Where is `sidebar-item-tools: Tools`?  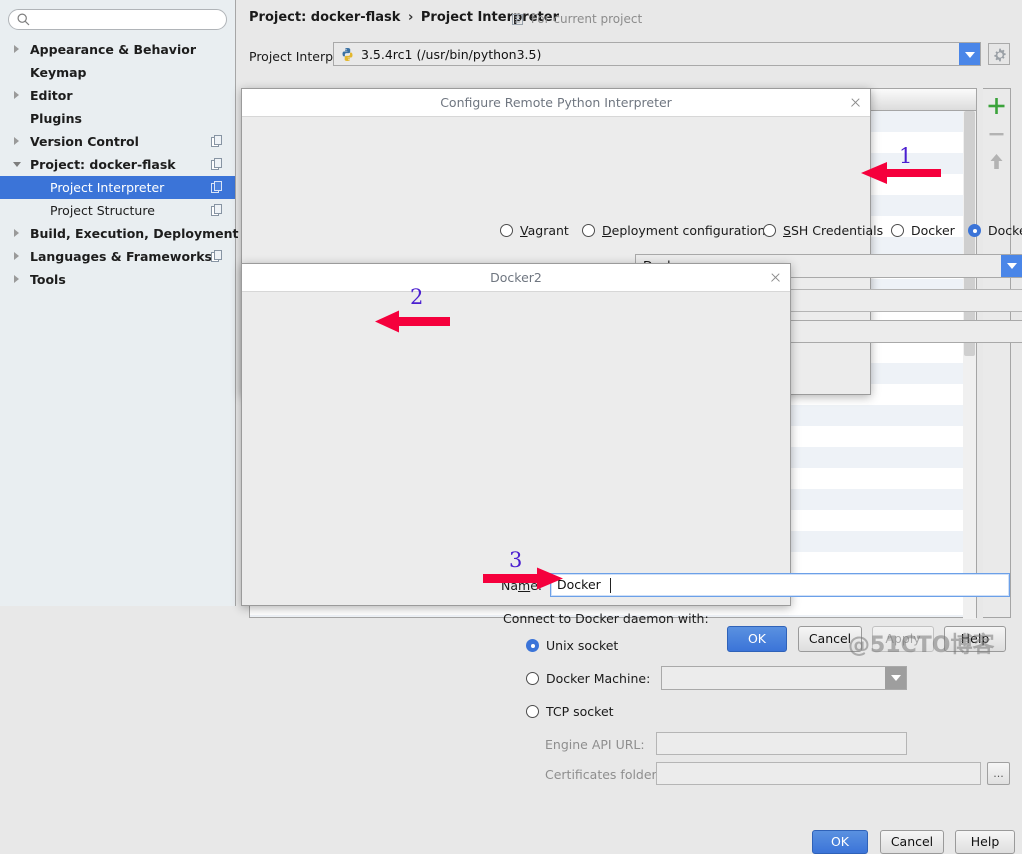
sidebar-item-tools: Tools is located at coordinates (117, 279).